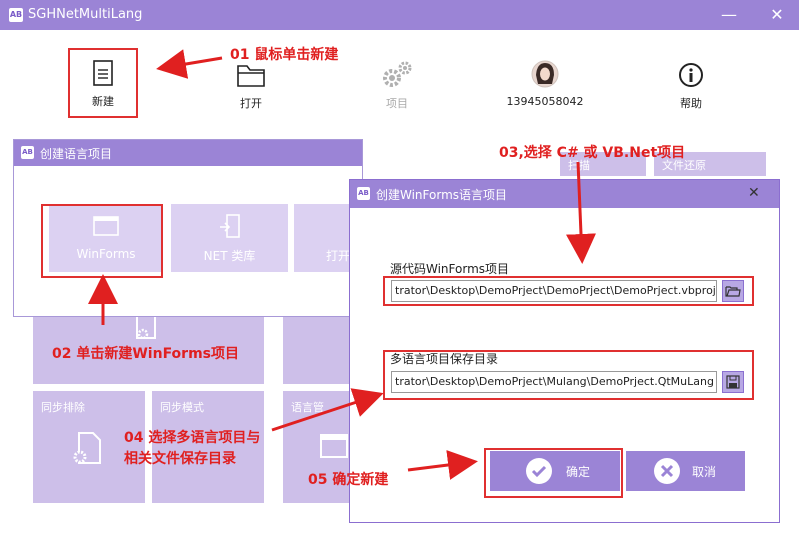 The width and height of the screenshot is (799, 541). Describe the element at coordinates (180, 459) in the screenshot. I see `annotation-04-line2: 相关文件保存目录` at that location.